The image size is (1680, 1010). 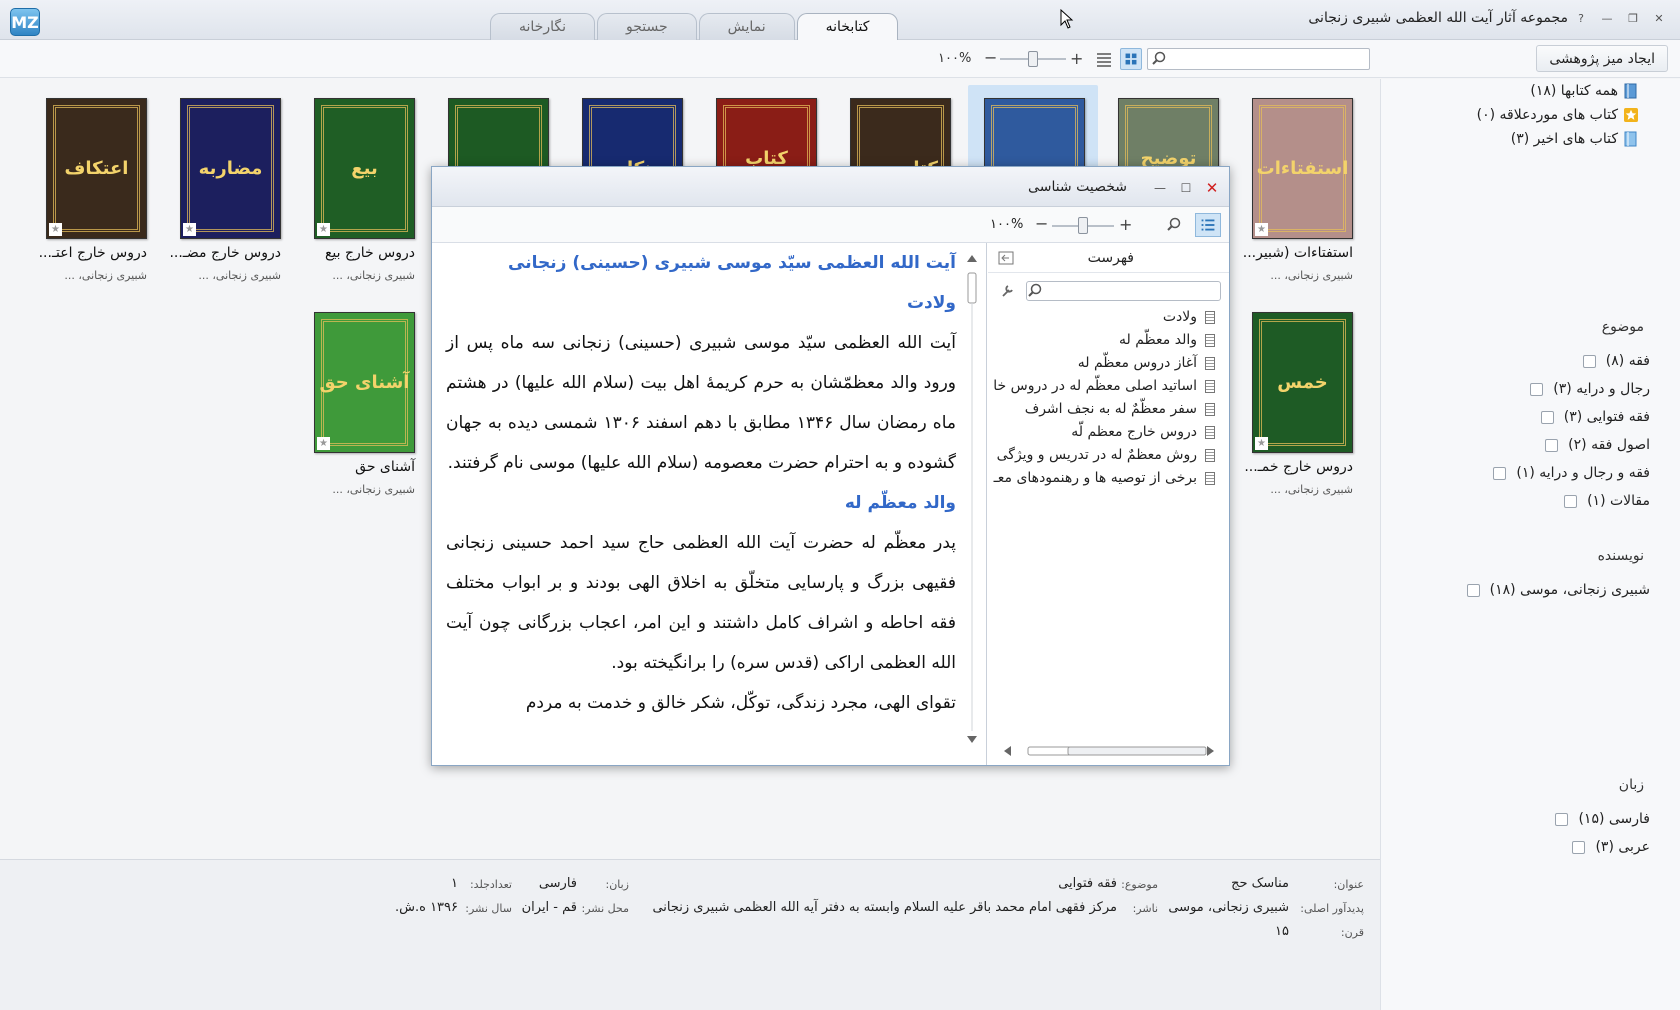 I want to click on toc-list-icon, so click(x=1208, y=225).